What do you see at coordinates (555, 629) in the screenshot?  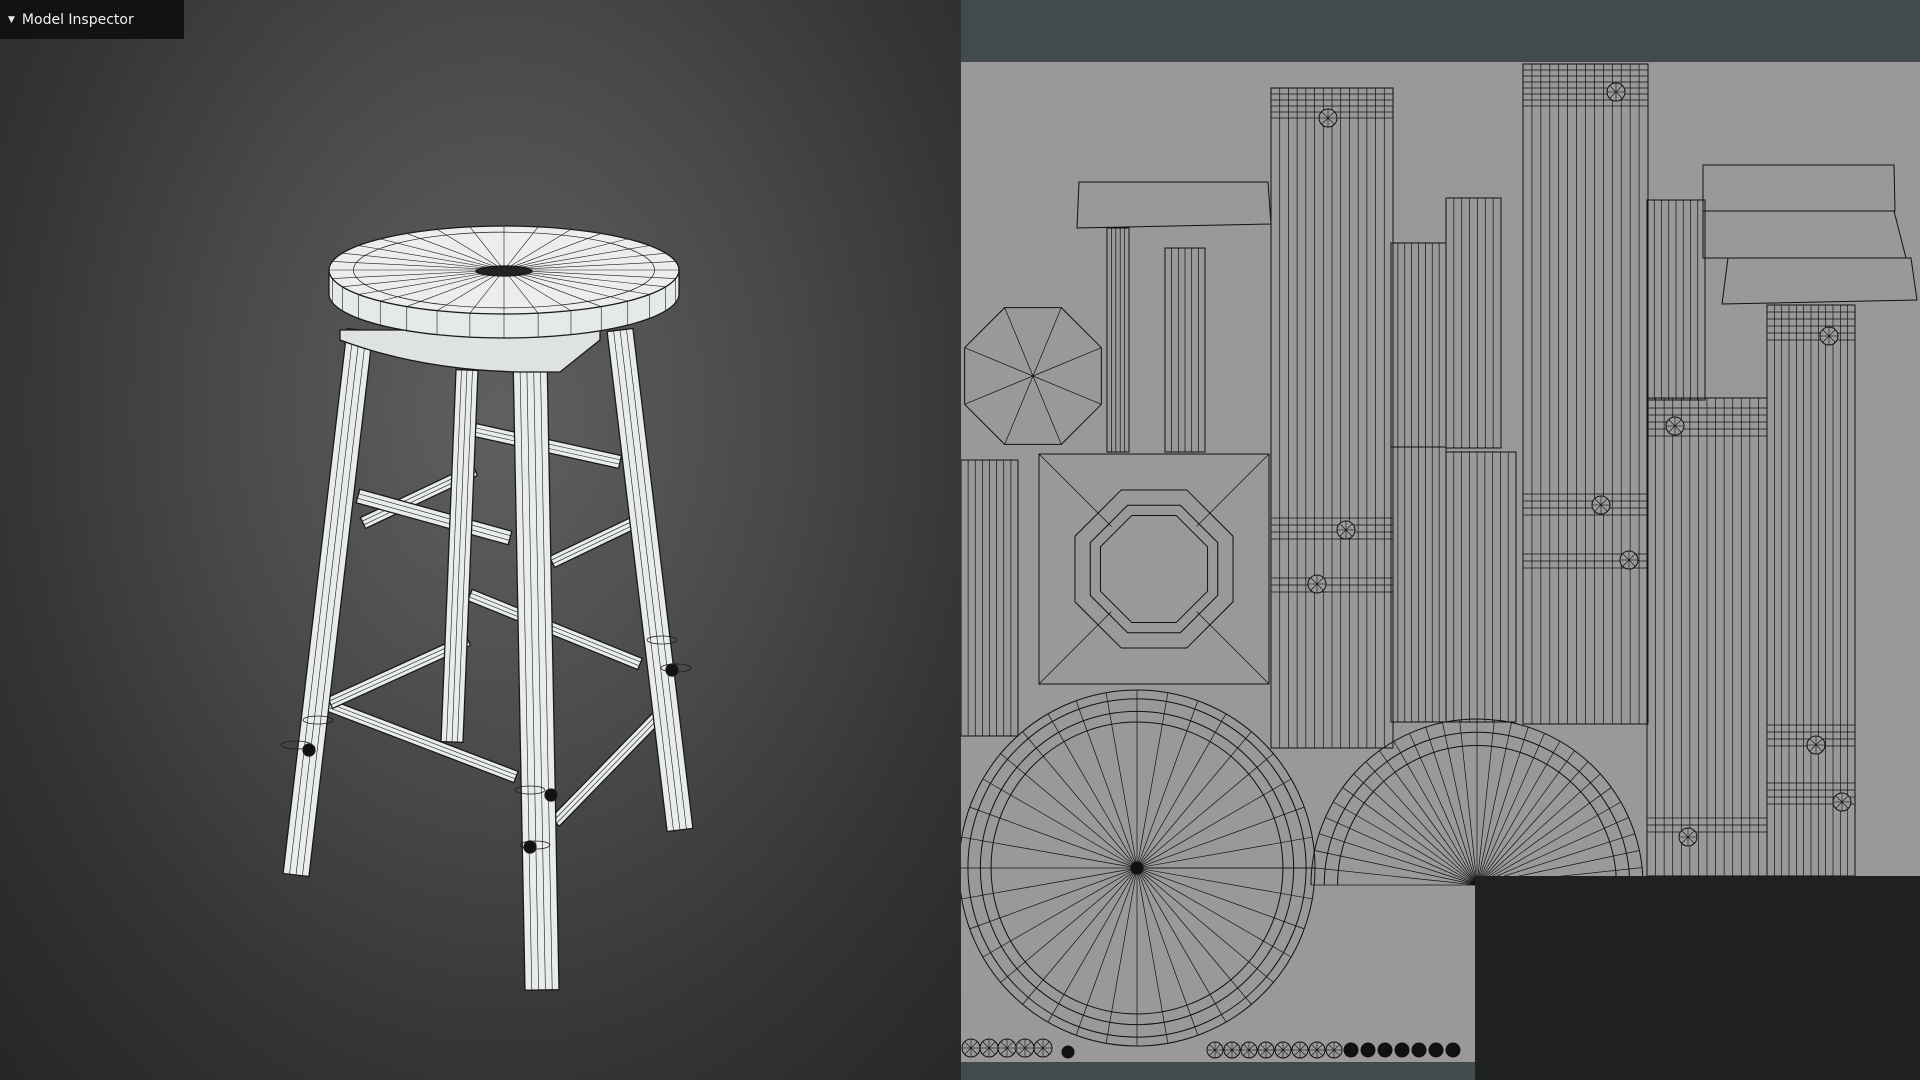 I see `rung-right-low` at bounding box center [555, 629].